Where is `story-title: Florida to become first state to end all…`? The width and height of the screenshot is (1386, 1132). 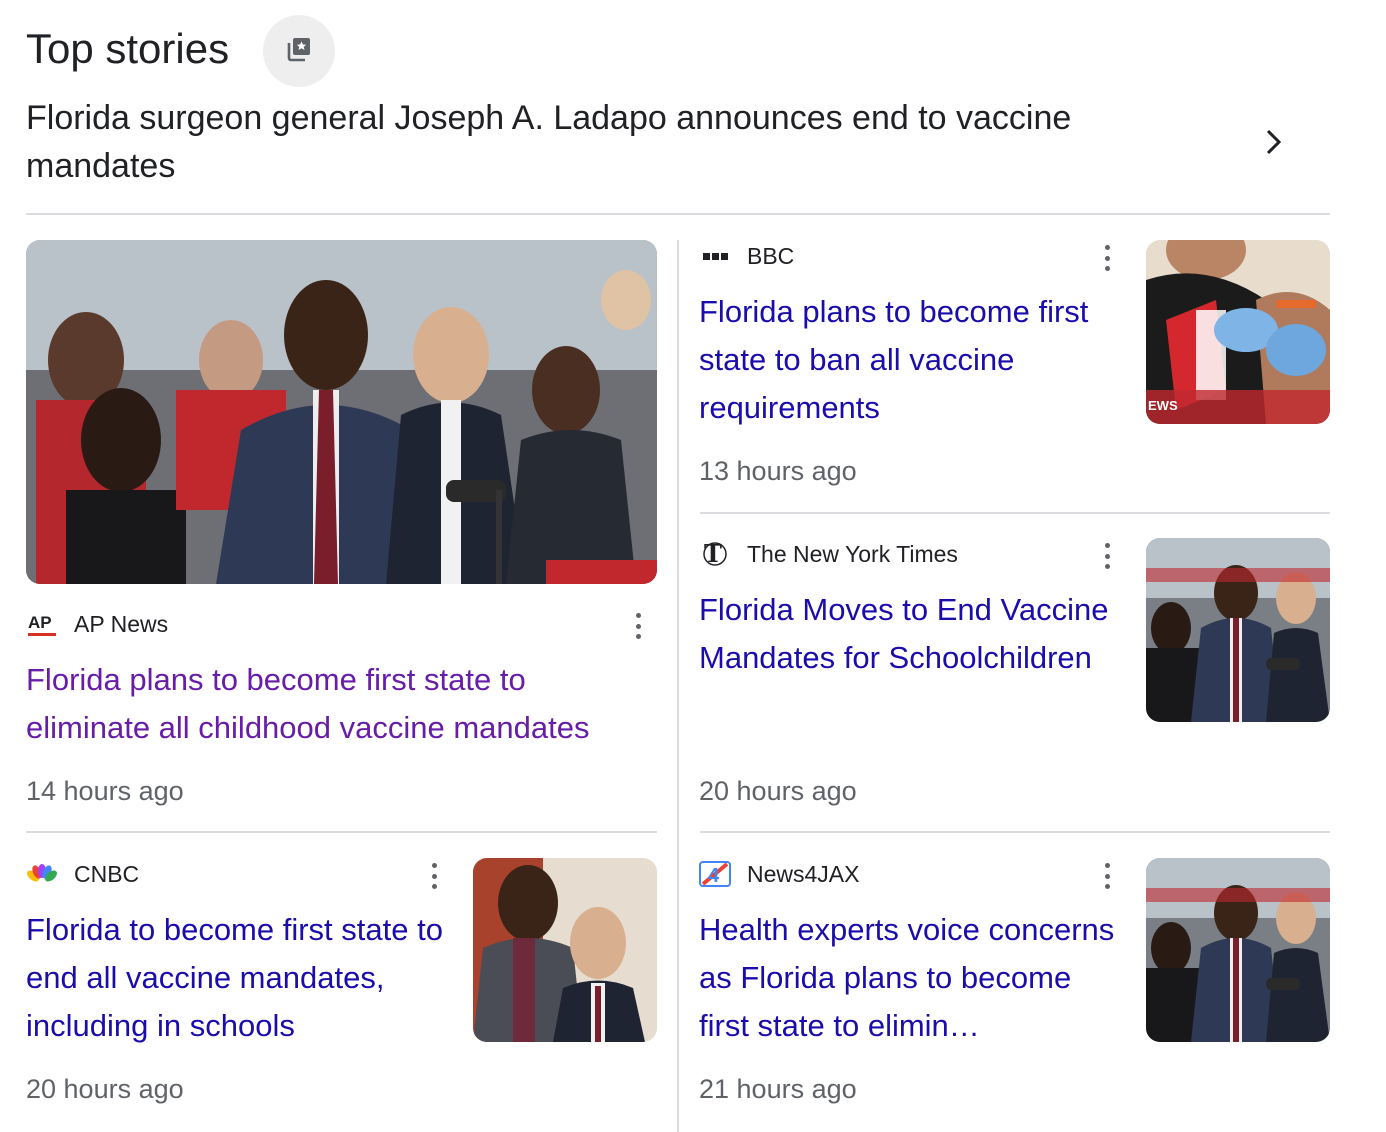
story-title: Florida to become first state to end all… is located at coordinates (241, 978).